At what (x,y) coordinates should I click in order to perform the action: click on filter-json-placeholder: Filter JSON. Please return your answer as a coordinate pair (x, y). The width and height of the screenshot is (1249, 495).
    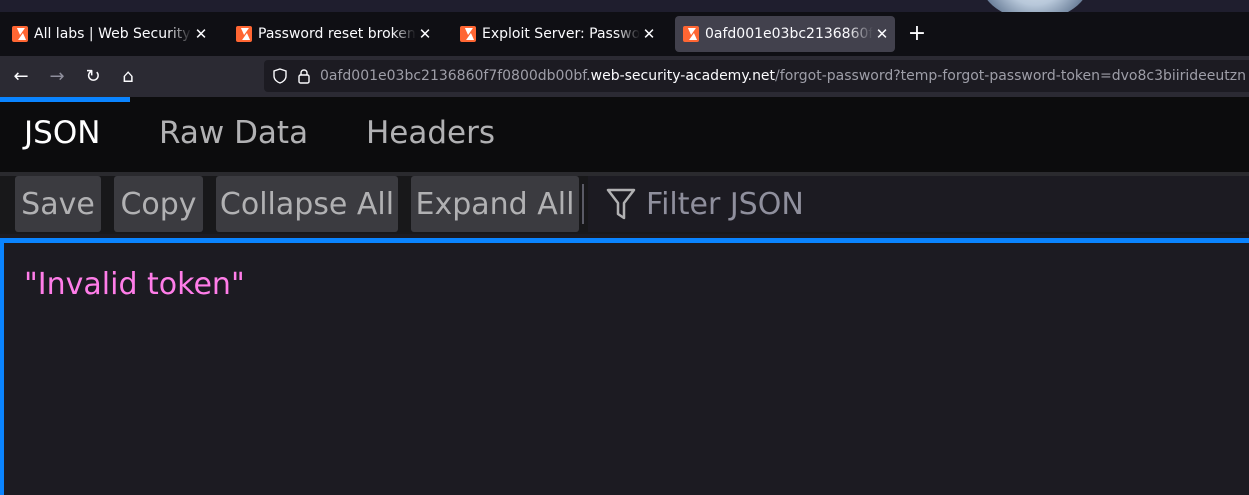
    Looking at the image, I should click on (725, 204).